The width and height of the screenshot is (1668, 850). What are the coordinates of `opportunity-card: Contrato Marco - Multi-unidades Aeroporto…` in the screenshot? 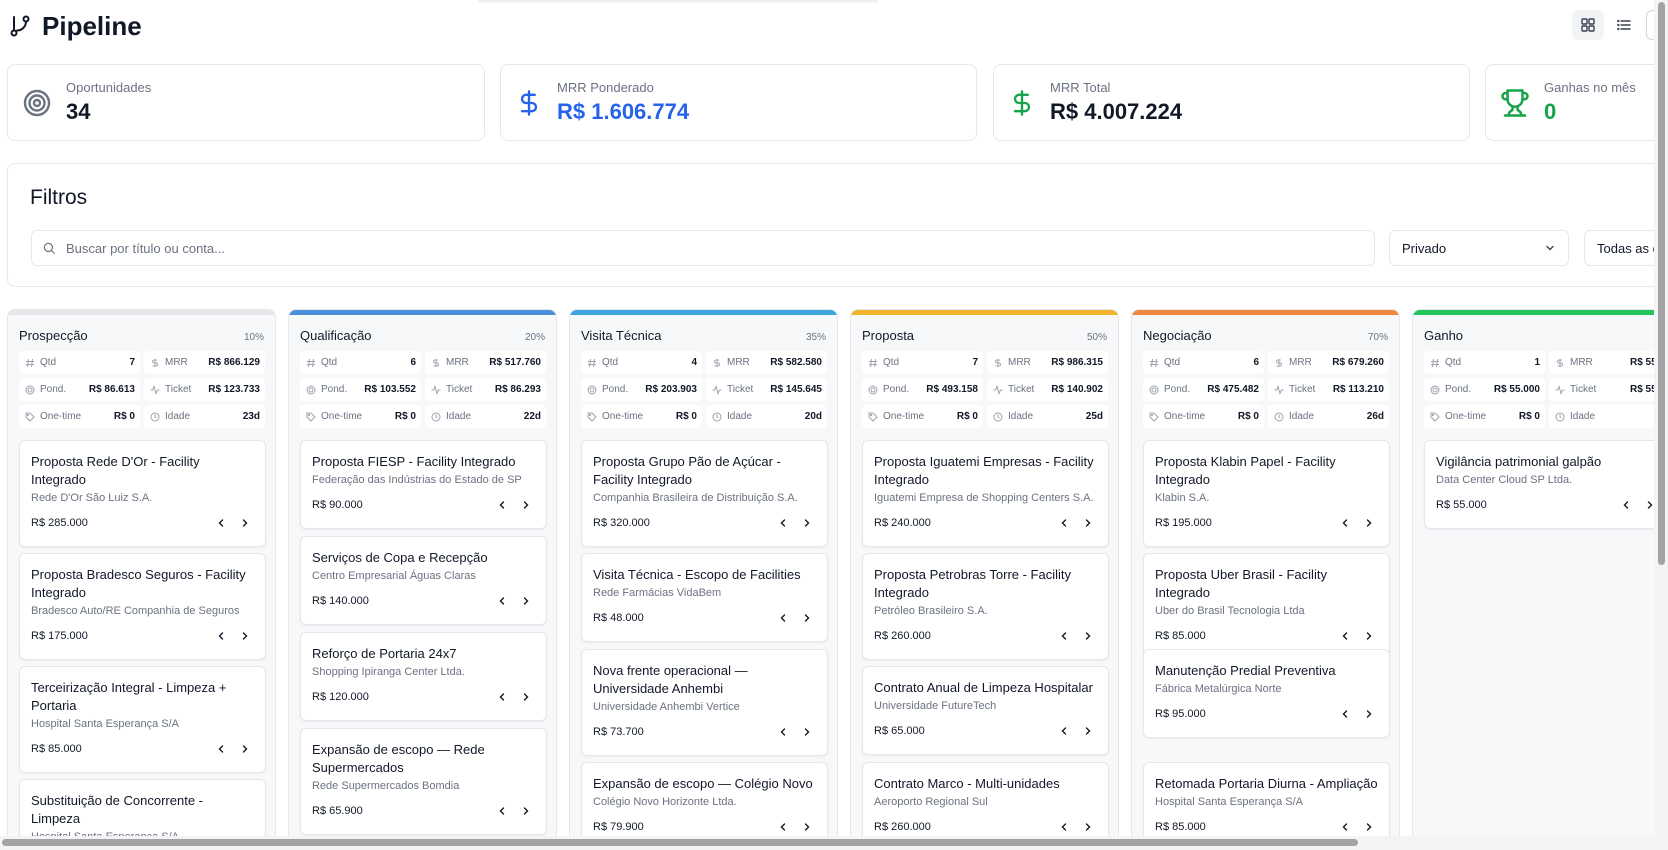 It's located at (985, 802).